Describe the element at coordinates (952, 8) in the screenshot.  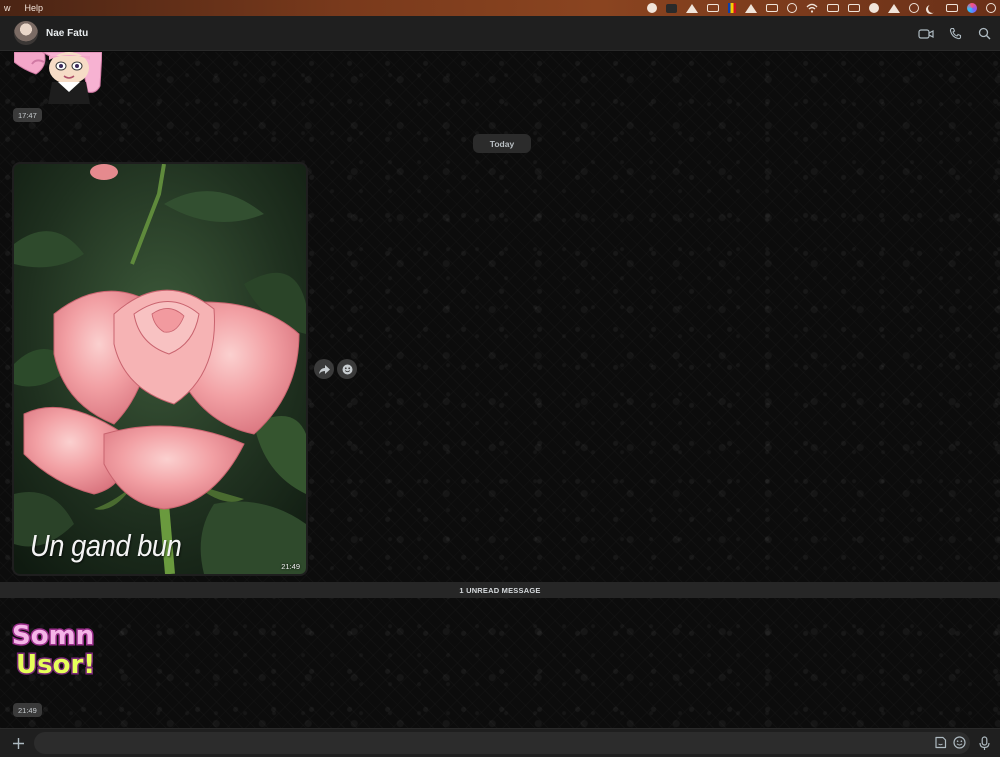
I see `control-center-icon` at that location.